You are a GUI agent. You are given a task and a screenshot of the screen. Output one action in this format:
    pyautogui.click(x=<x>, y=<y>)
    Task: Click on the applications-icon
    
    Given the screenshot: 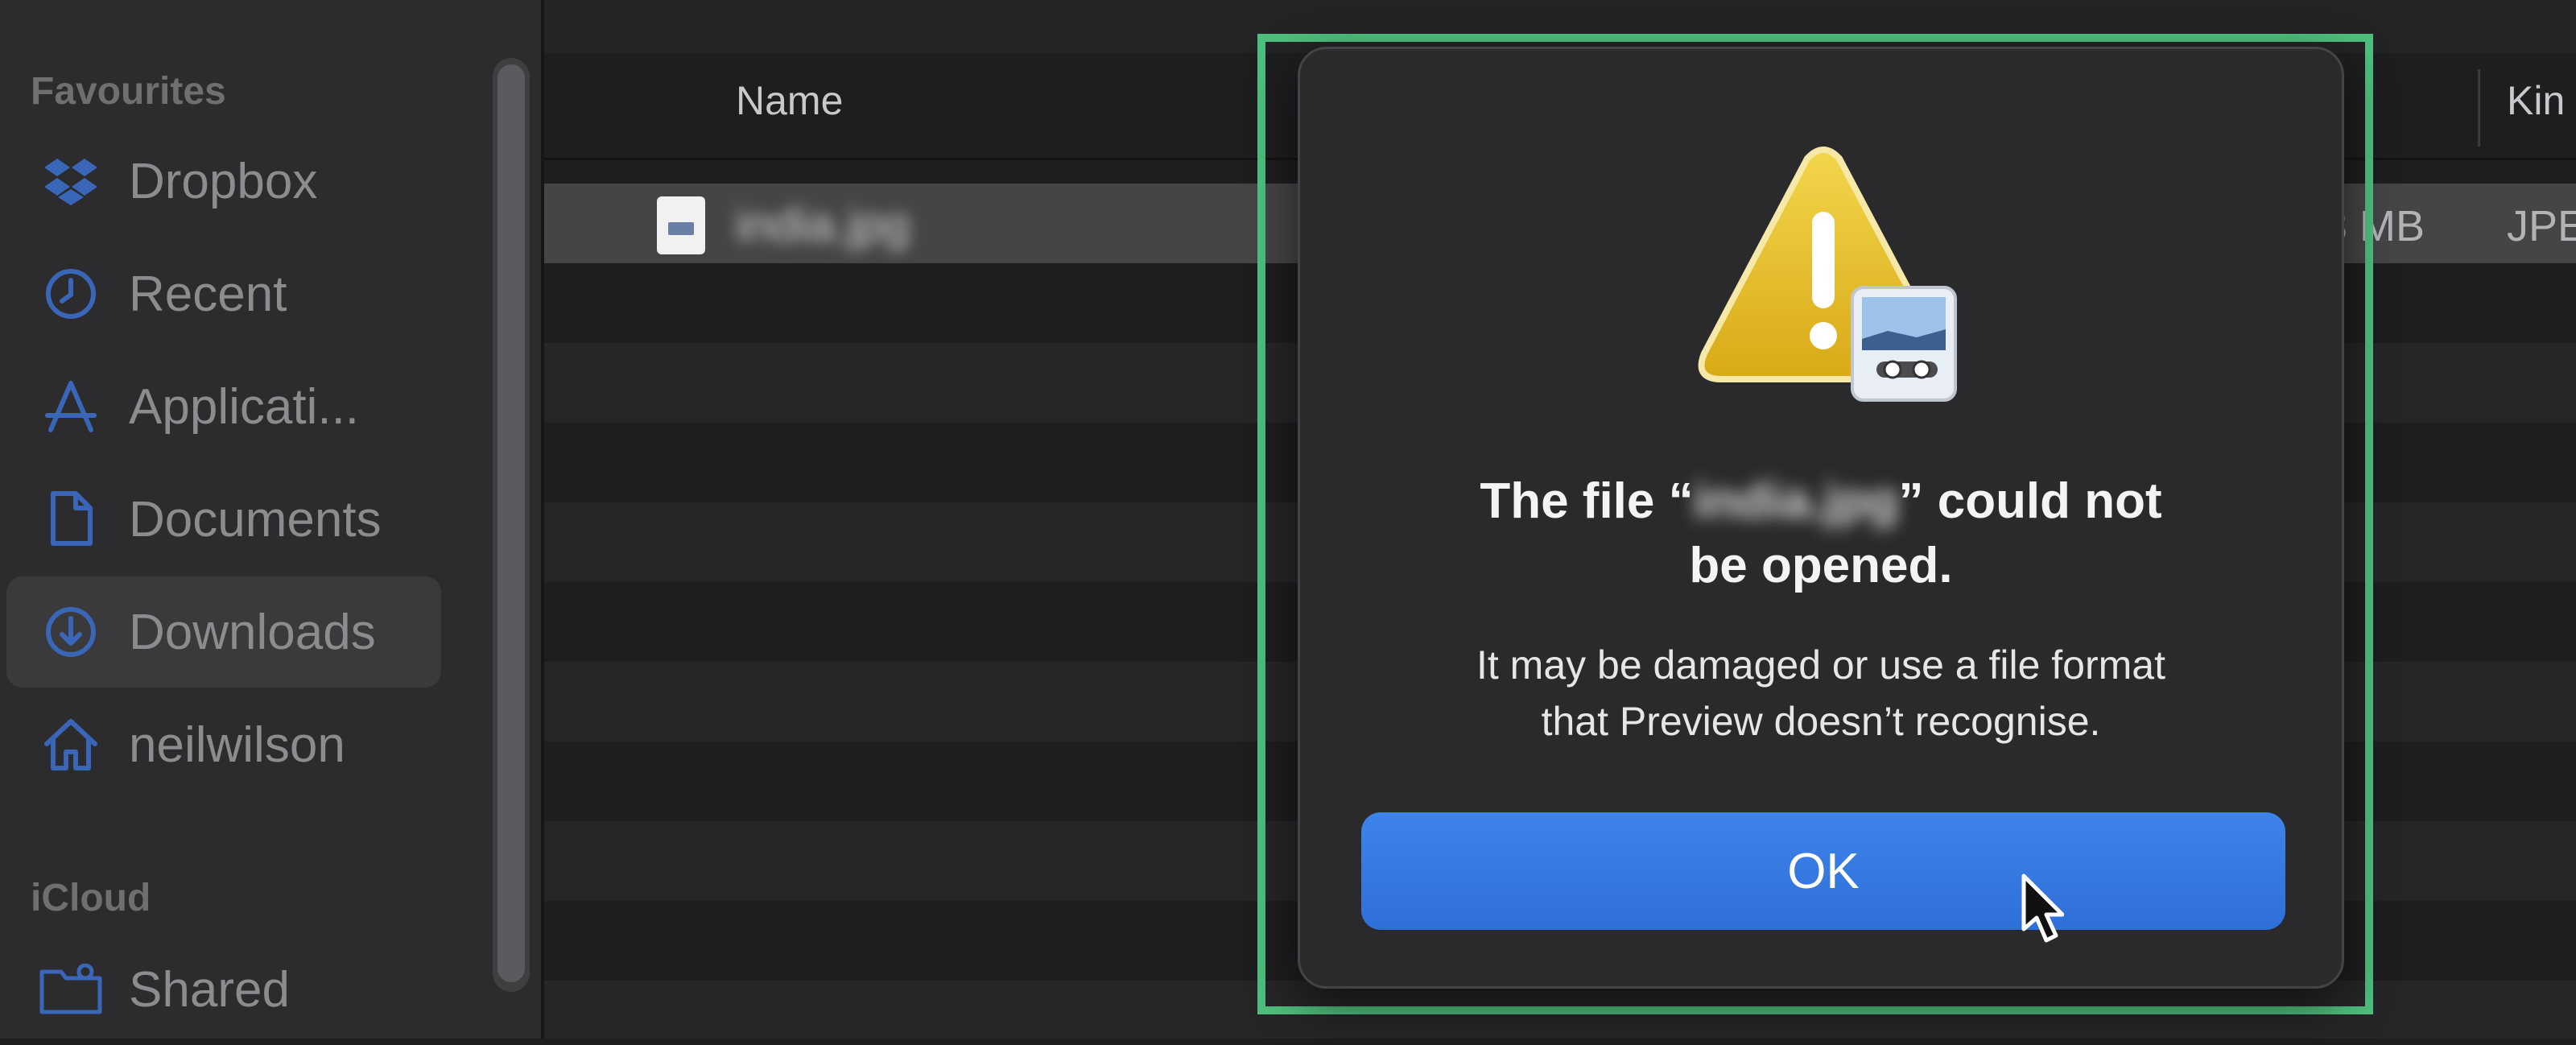 What is the action you would take?
    pyautogui.click(x=71, y=406)
    